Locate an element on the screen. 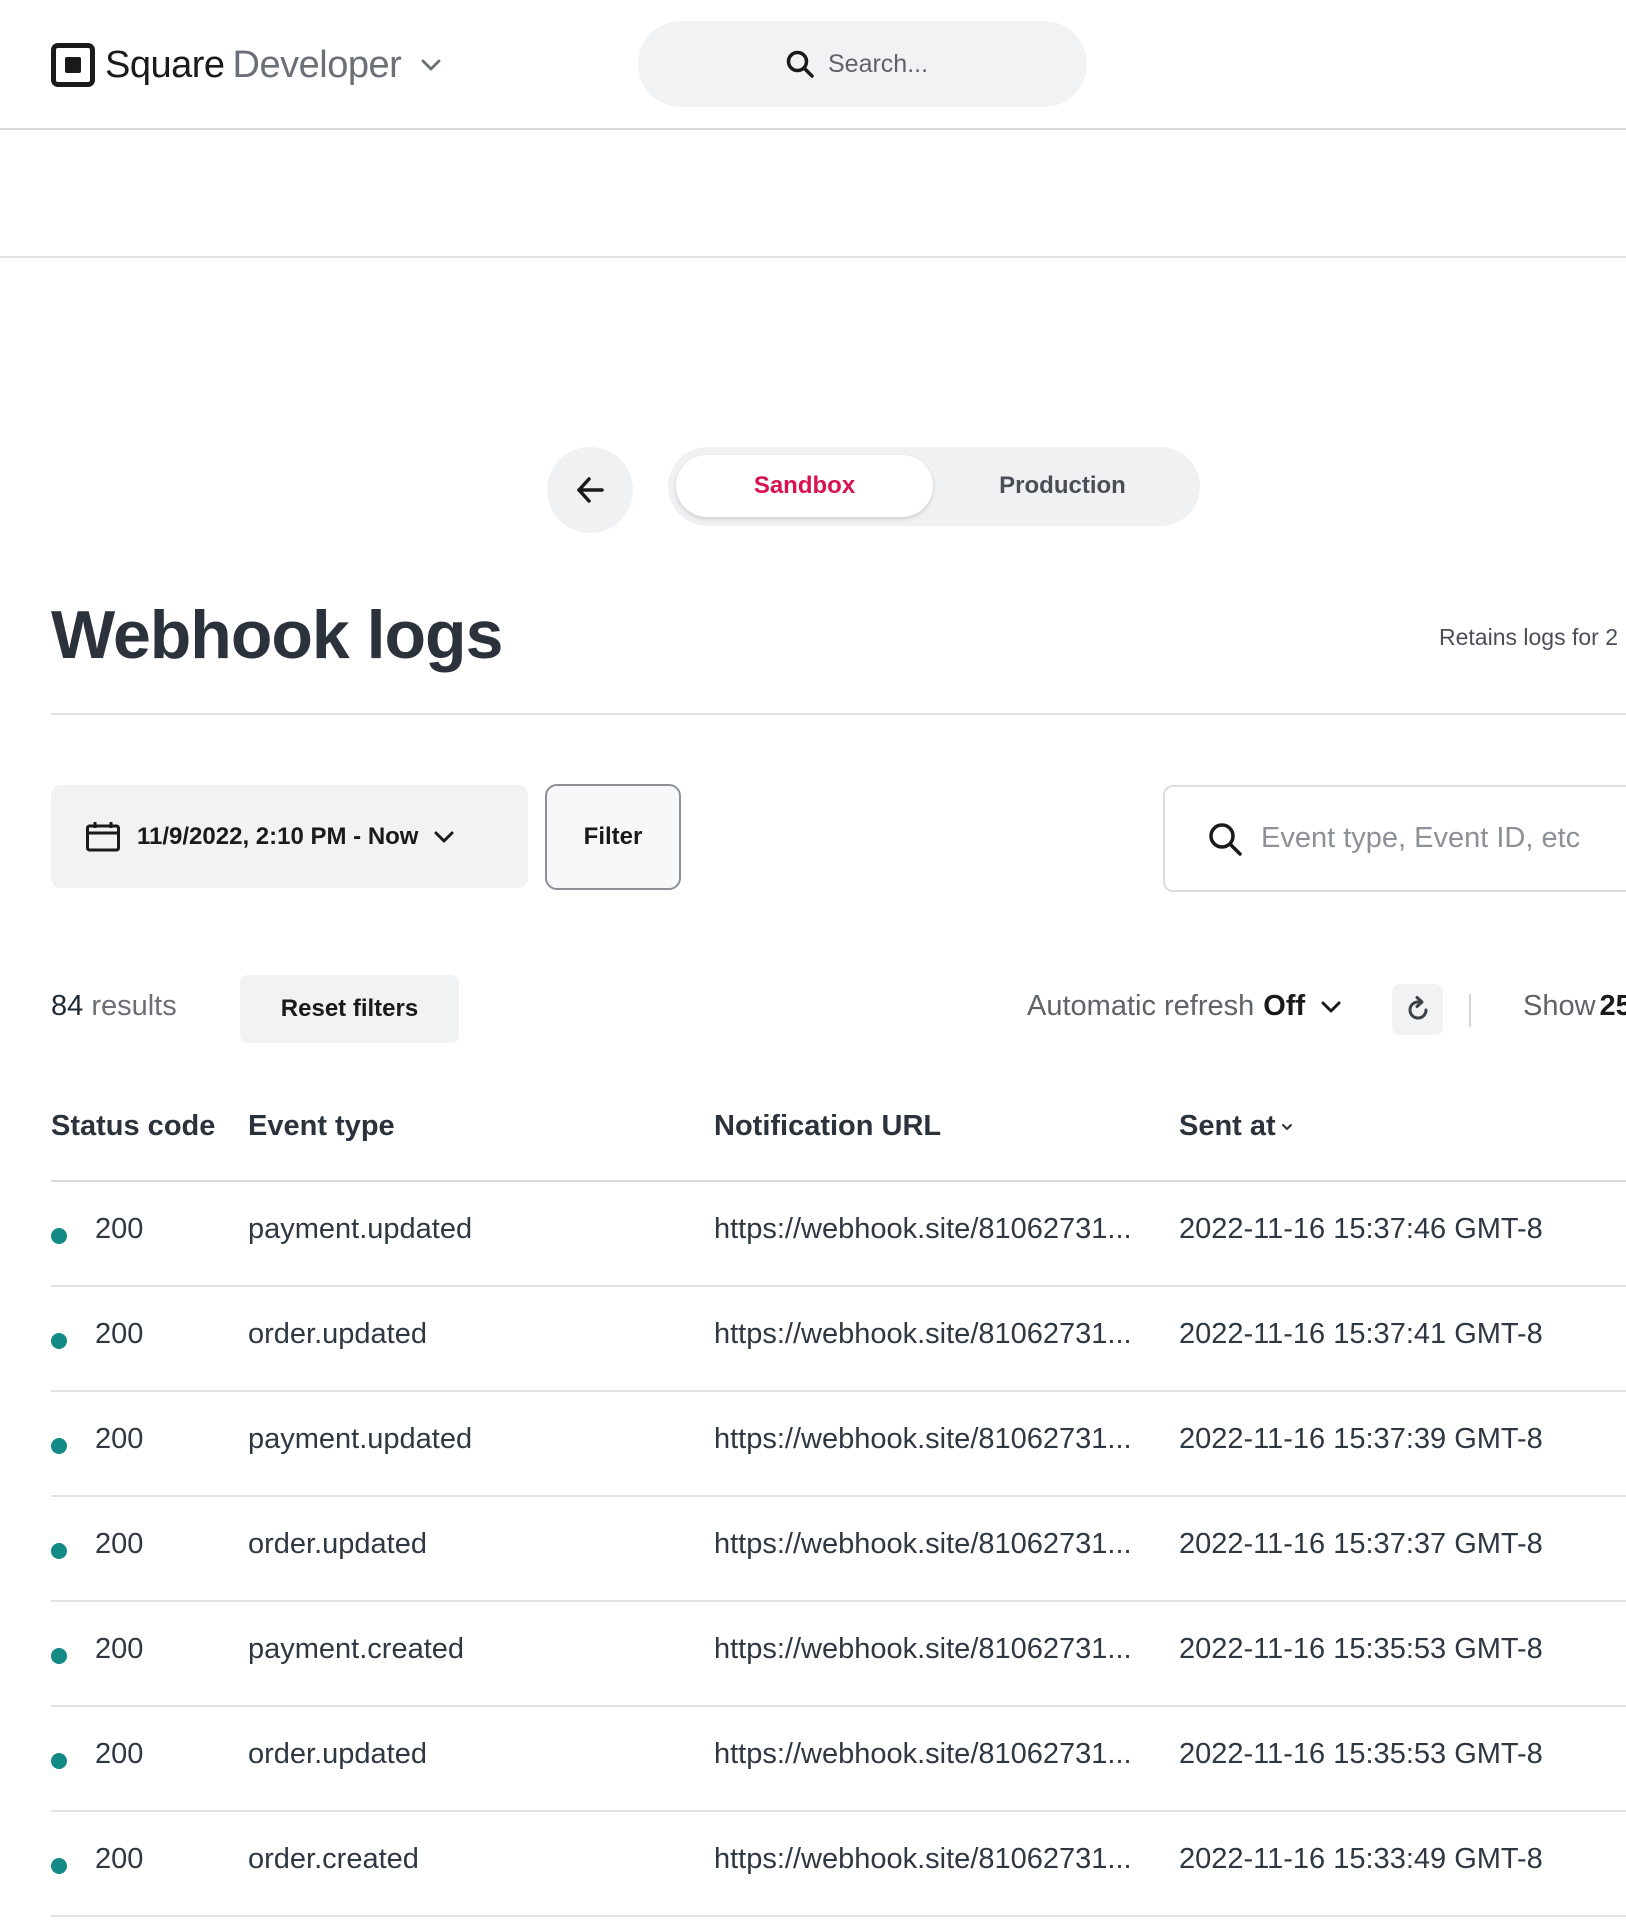 This screenshot has width=1626, height=1920. sent-at-cell: 2022-11-16 15:37:41 GMT-8 is located at coordinates (1361, 1334).